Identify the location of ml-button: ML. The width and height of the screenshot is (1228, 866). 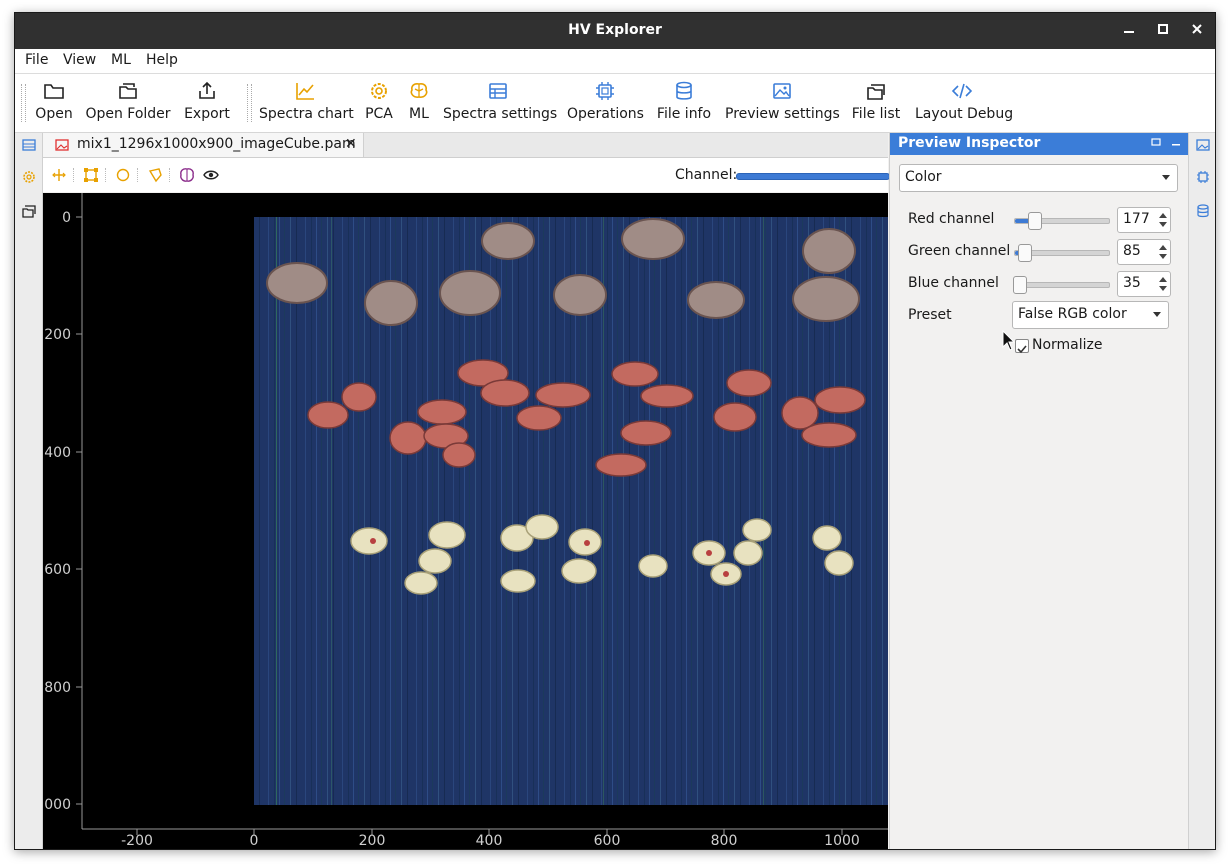
(419, 100).